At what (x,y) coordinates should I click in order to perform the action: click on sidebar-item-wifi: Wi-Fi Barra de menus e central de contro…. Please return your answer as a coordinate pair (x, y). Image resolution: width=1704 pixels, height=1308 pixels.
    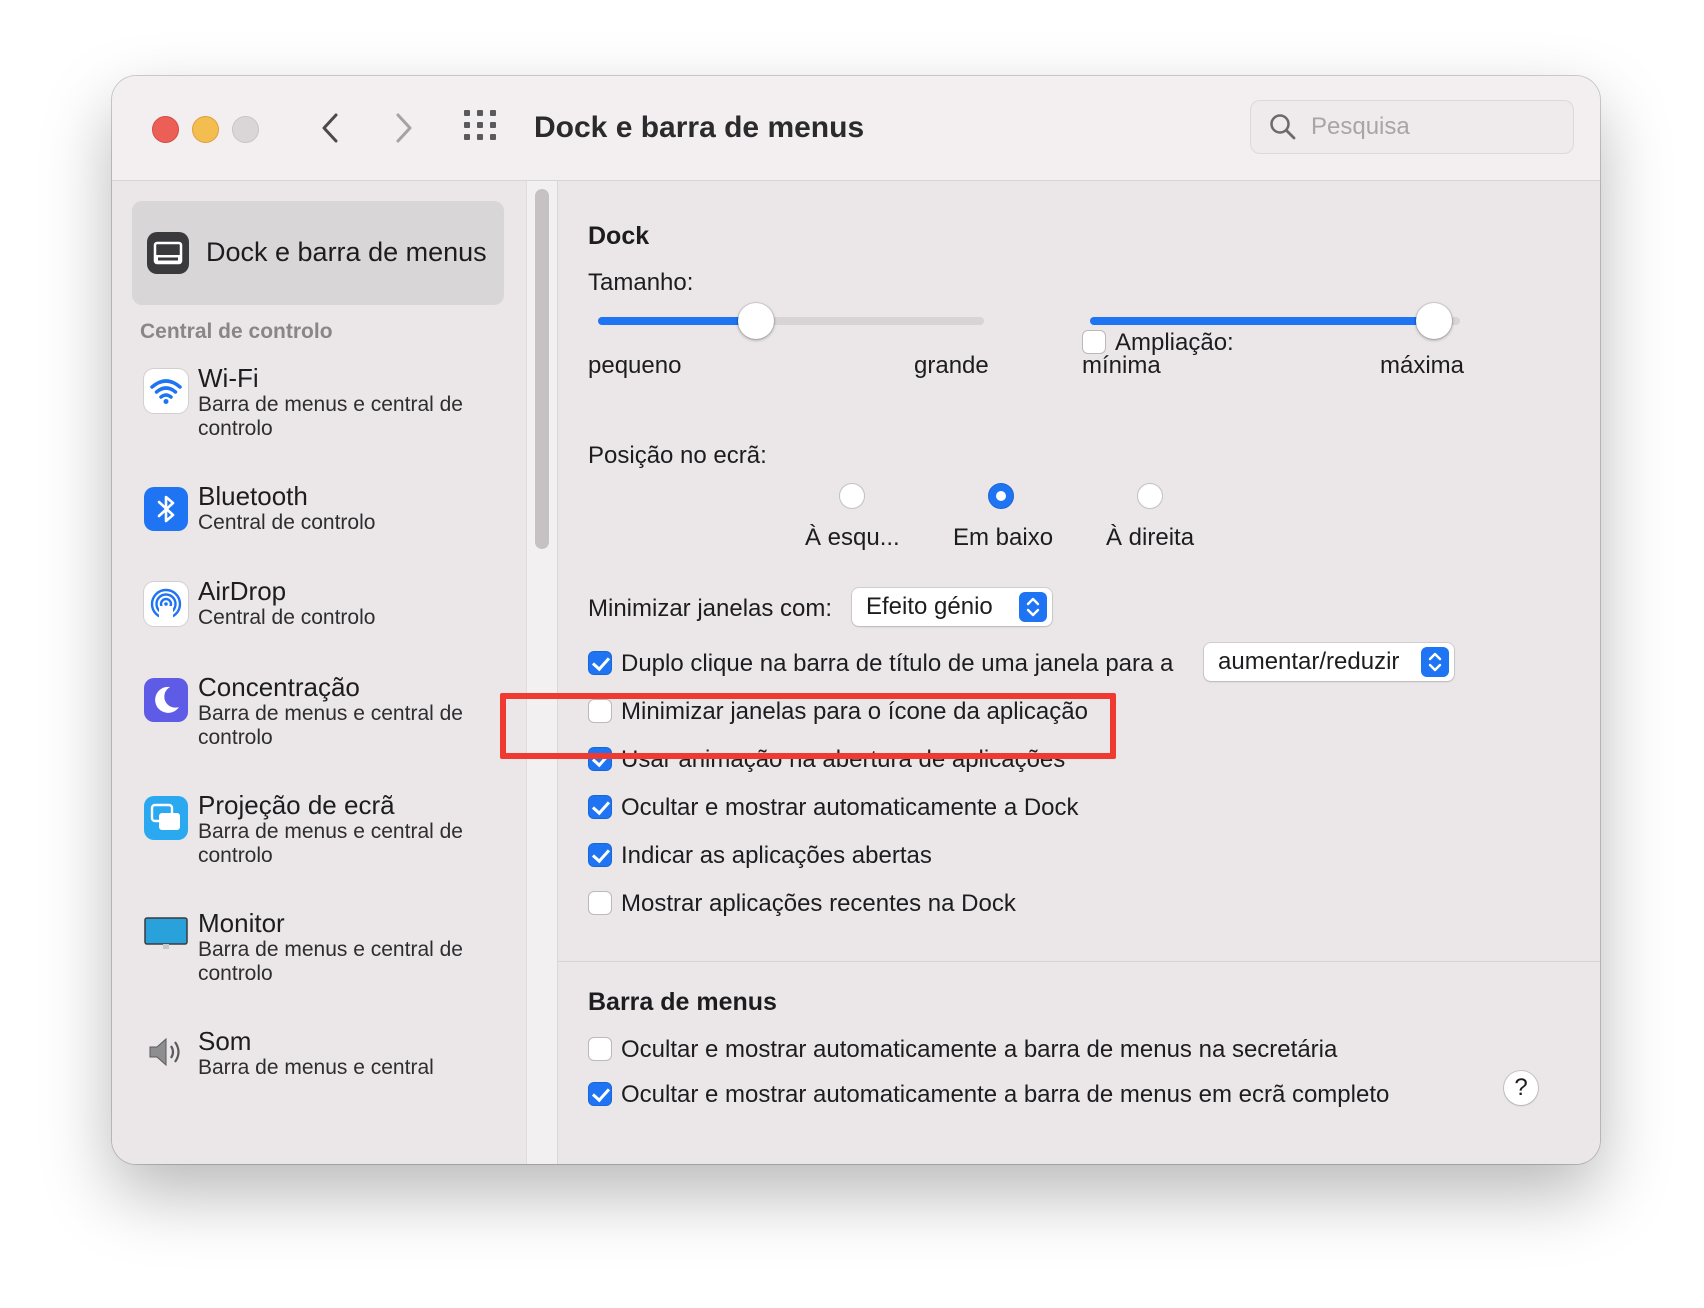
    Looking at the image, I should click on (319, 411).